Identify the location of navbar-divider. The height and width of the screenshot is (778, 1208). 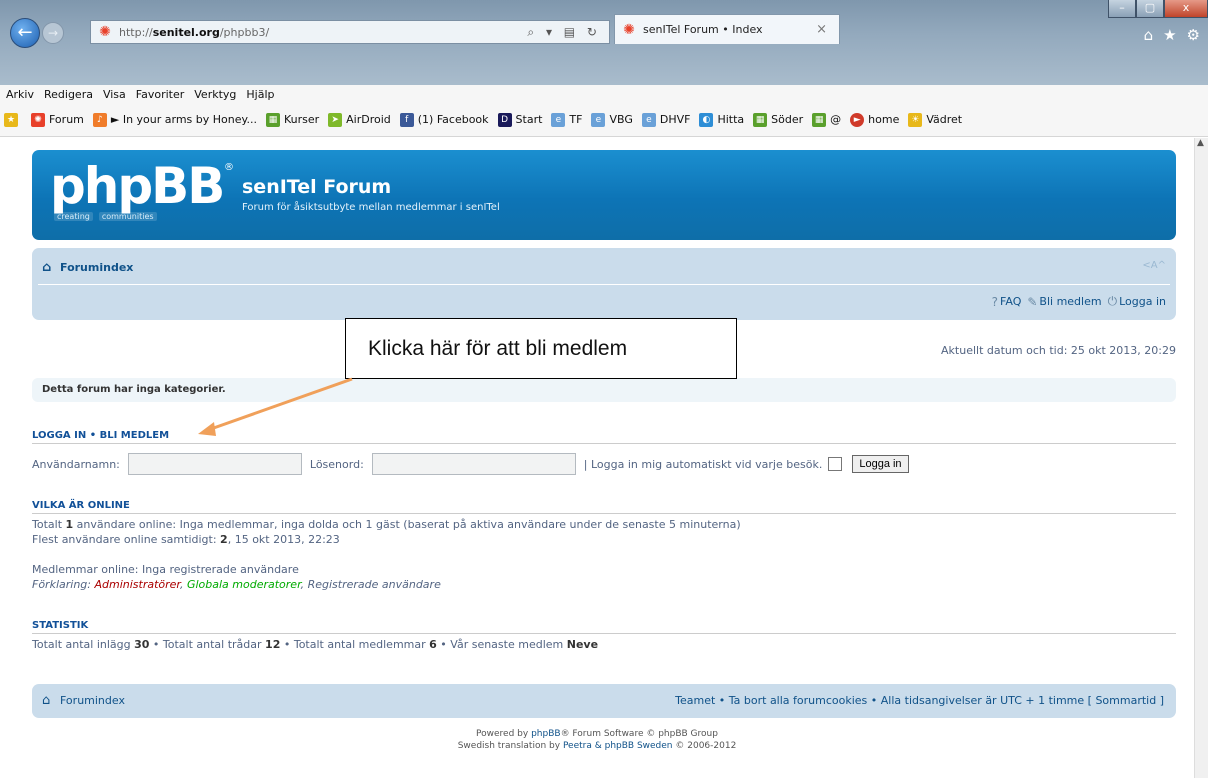
(604, 284).